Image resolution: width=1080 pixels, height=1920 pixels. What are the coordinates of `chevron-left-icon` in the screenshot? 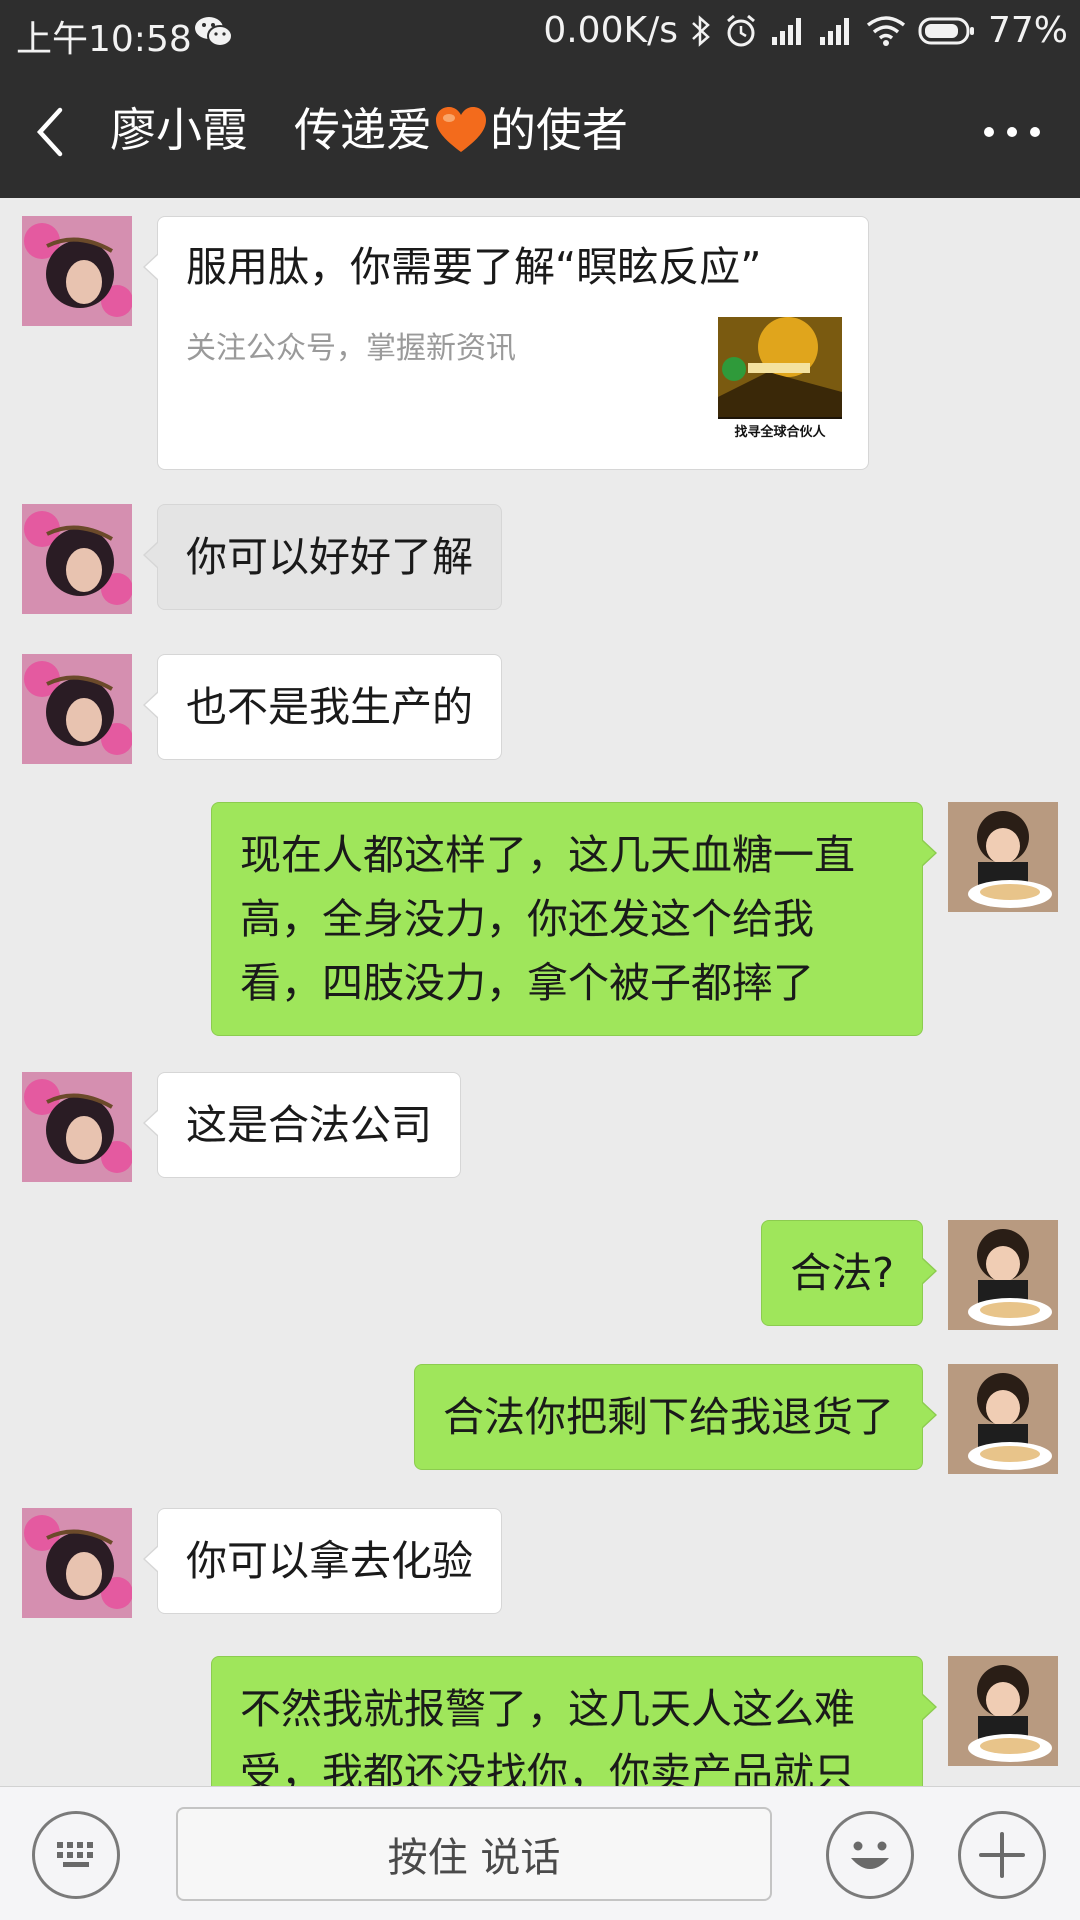 It's located at (52, 132).